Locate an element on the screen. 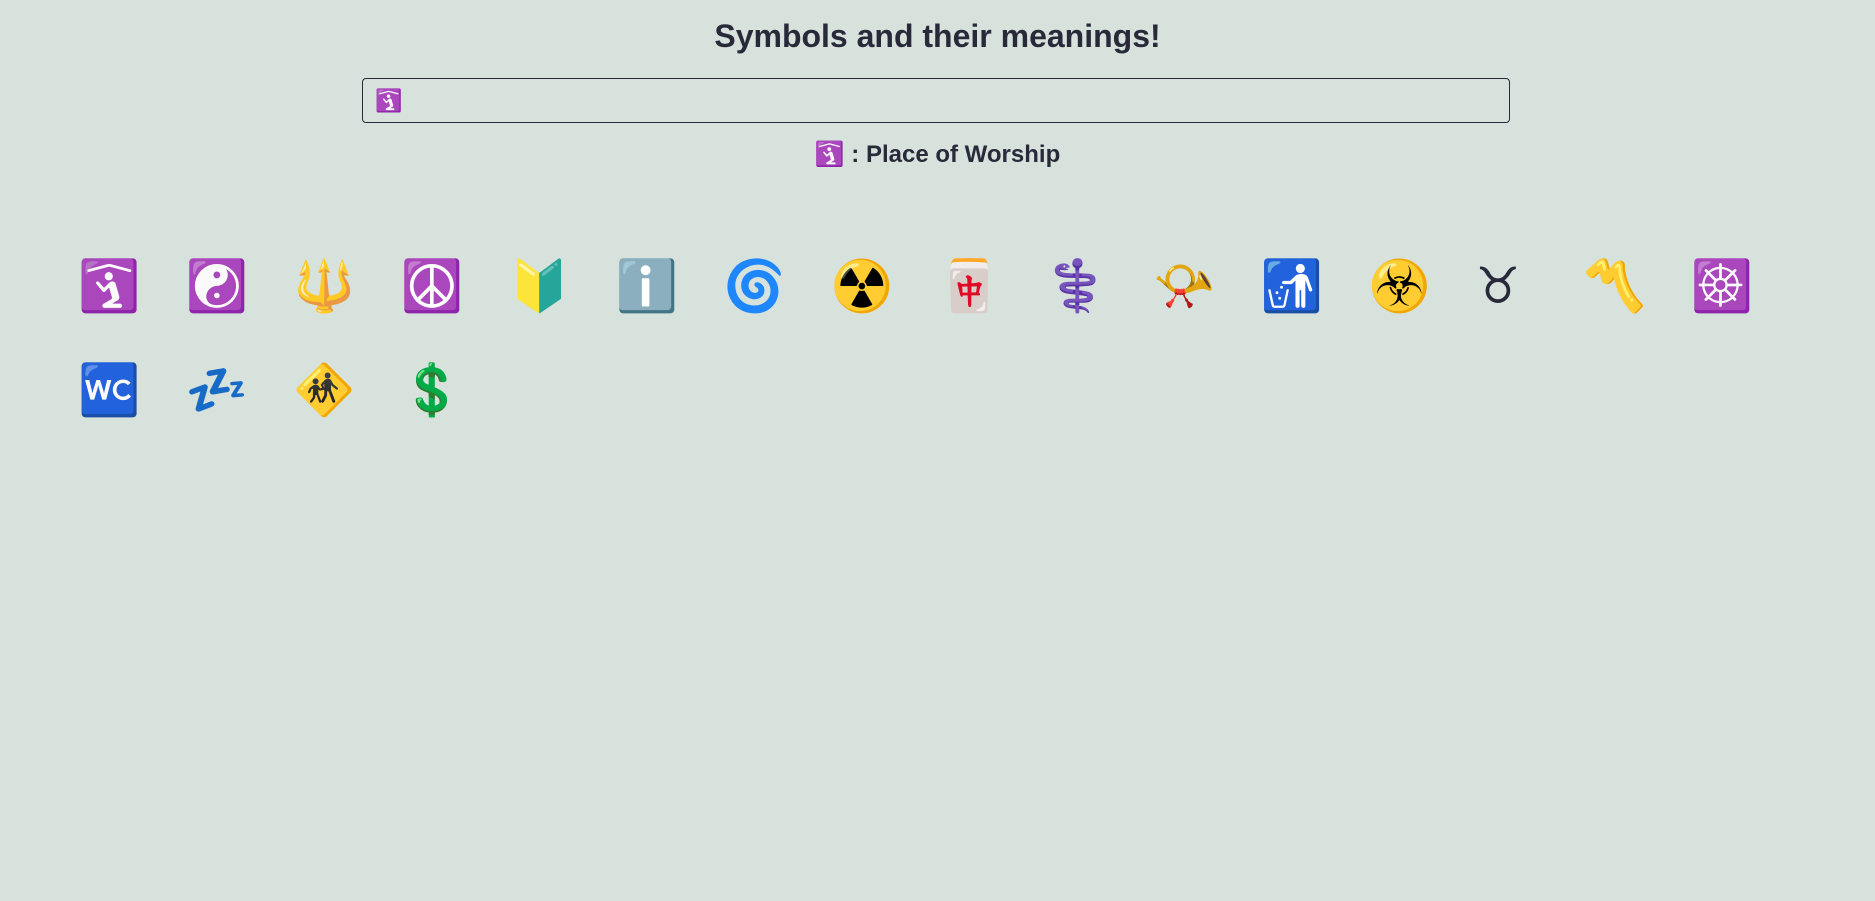 Image resolution: width=1875 pixels, height=901 pixels. symbol-information: ℹ️ is located at coordinates (662, 286).